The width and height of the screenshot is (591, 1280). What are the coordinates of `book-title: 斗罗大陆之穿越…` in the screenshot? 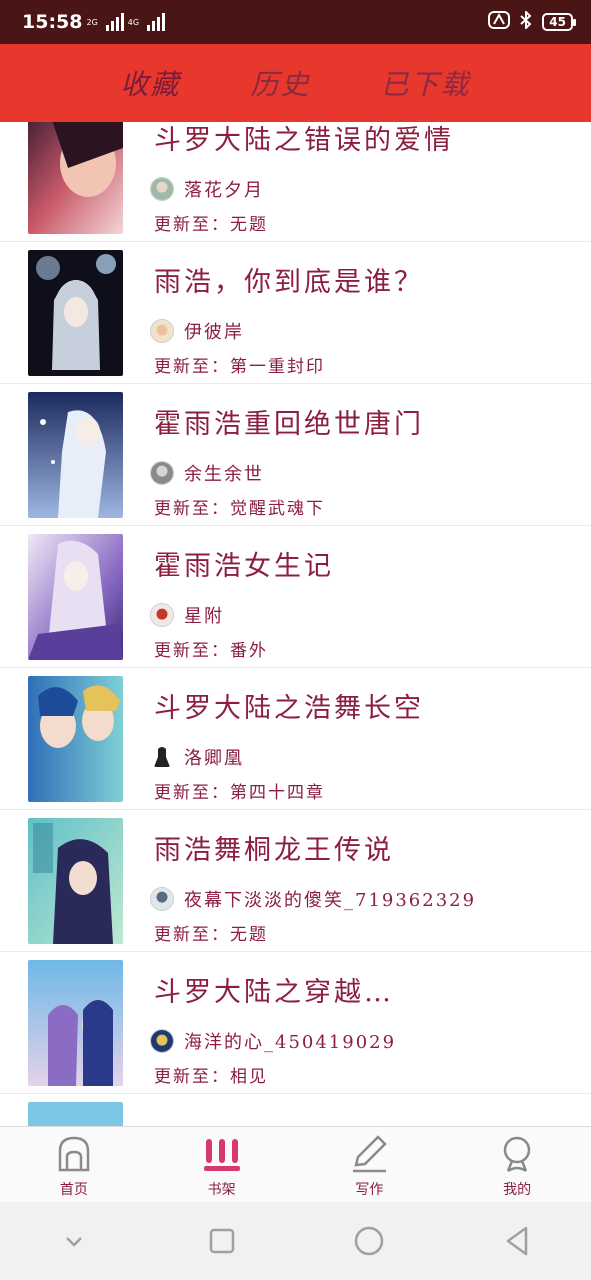 It's located at (274, 992).